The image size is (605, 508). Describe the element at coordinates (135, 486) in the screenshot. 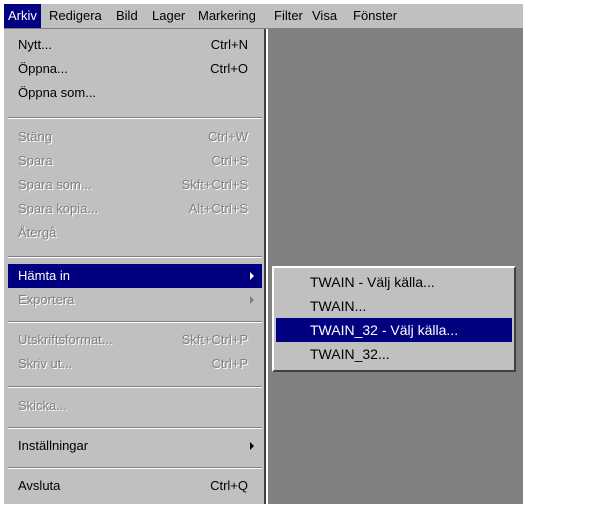

I see `menu-item-exit: Avsluta Ctrl+Q` at that location.